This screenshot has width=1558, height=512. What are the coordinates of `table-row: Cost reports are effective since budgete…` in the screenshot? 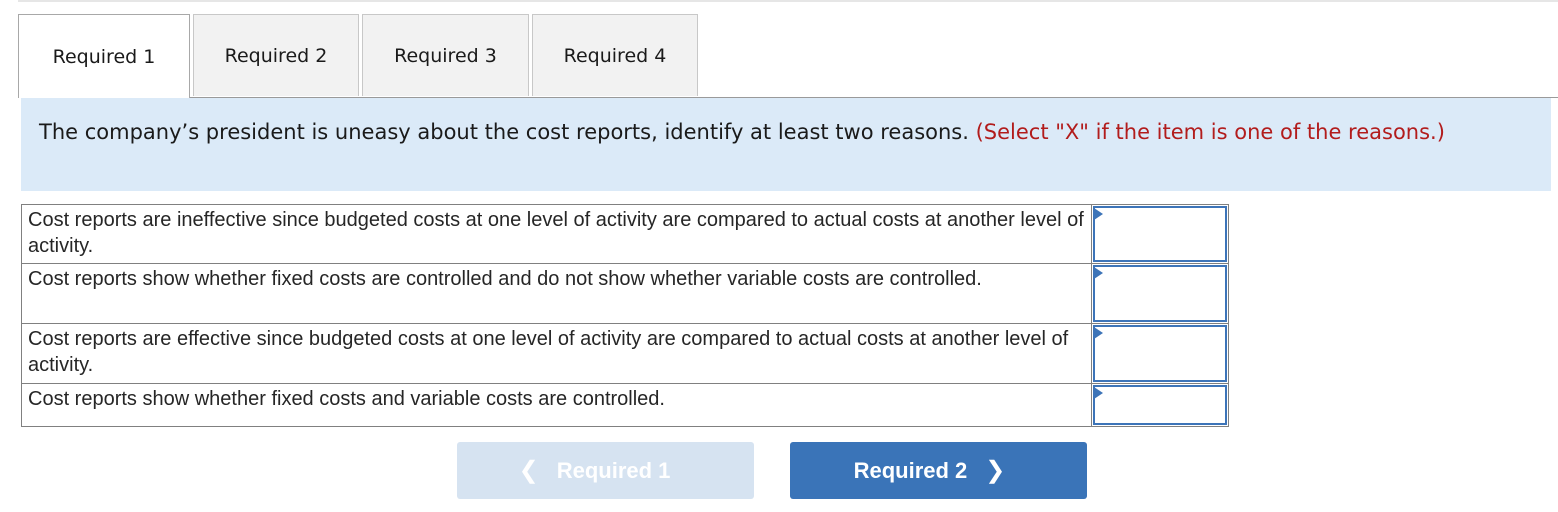 It's located at (625, 353).